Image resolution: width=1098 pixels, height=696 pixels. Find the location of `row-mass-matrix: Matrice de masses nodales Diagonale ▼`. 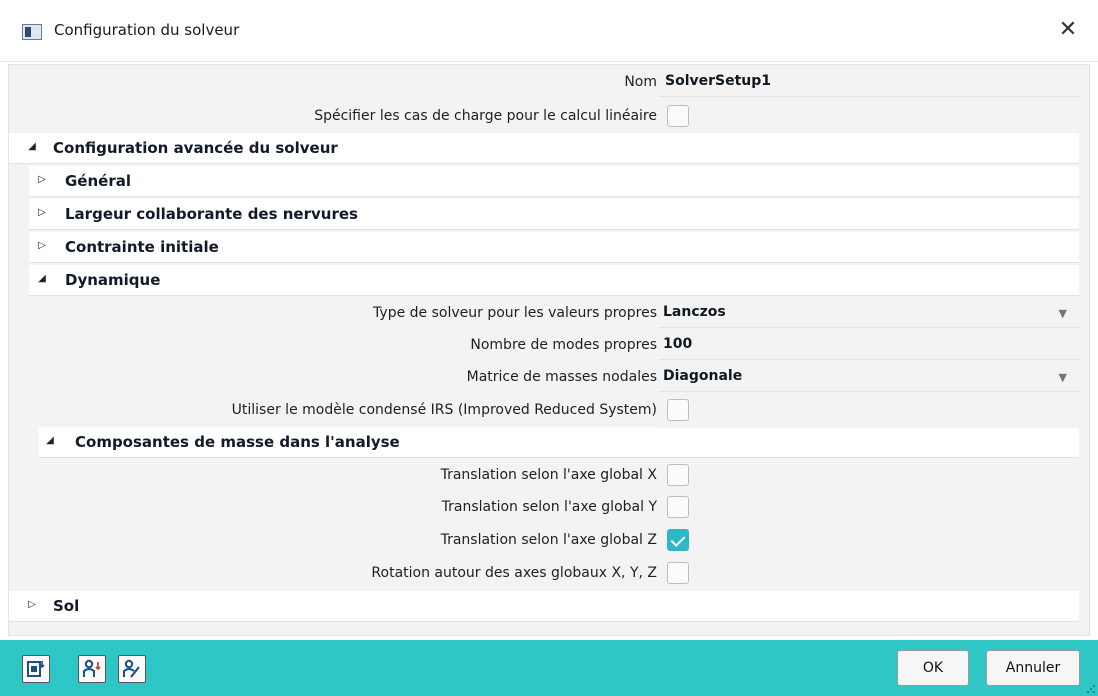

row-mass-matrix: Matrice de masses nodales Diagonale ▼ is located at coordinates (549, 377).